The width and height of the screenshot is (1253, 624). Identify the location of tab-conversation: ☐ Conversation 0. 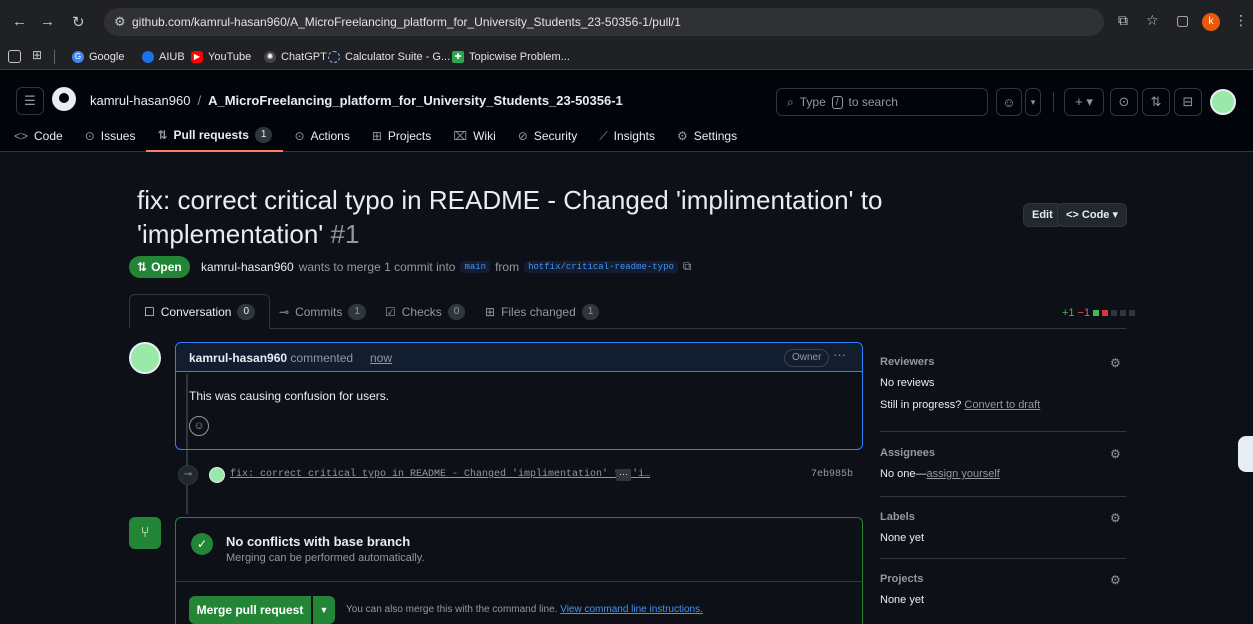
(200, 311).